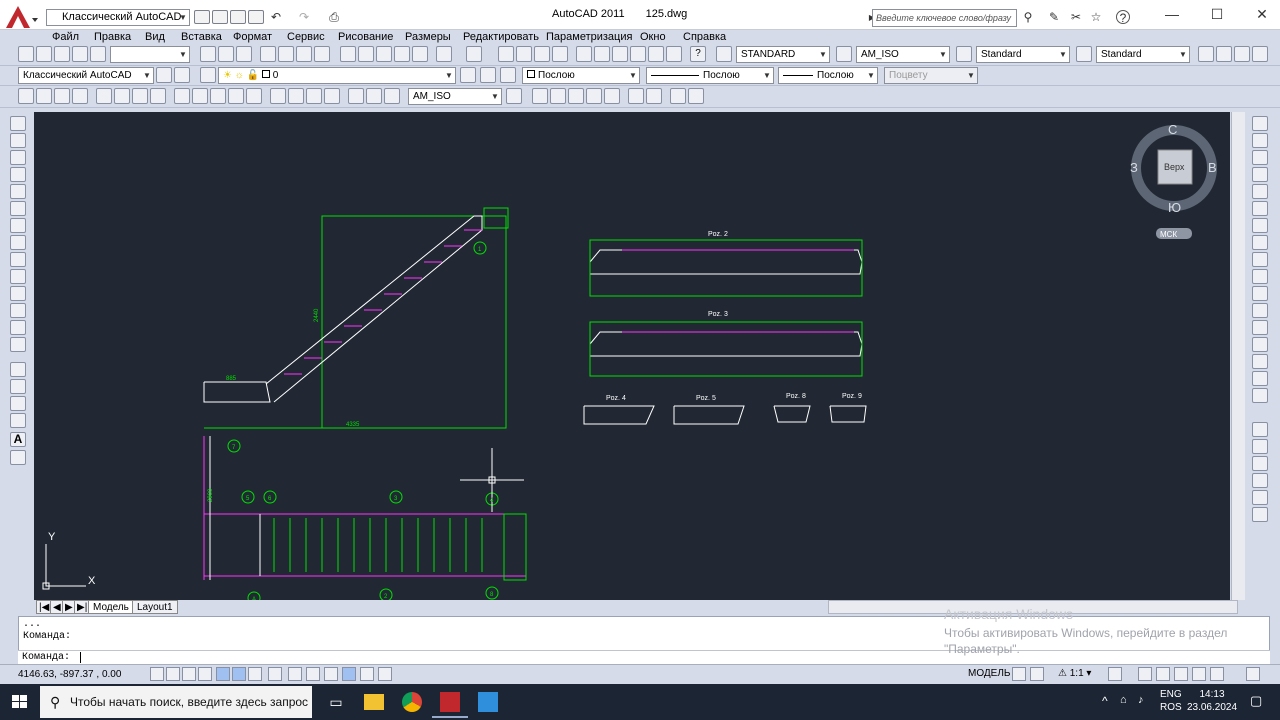 The image size is (1280, 720). What do you see at coordinates (724, 54) in the screenshot?
I see `text-style-icon` at bounding box center [724, 54].